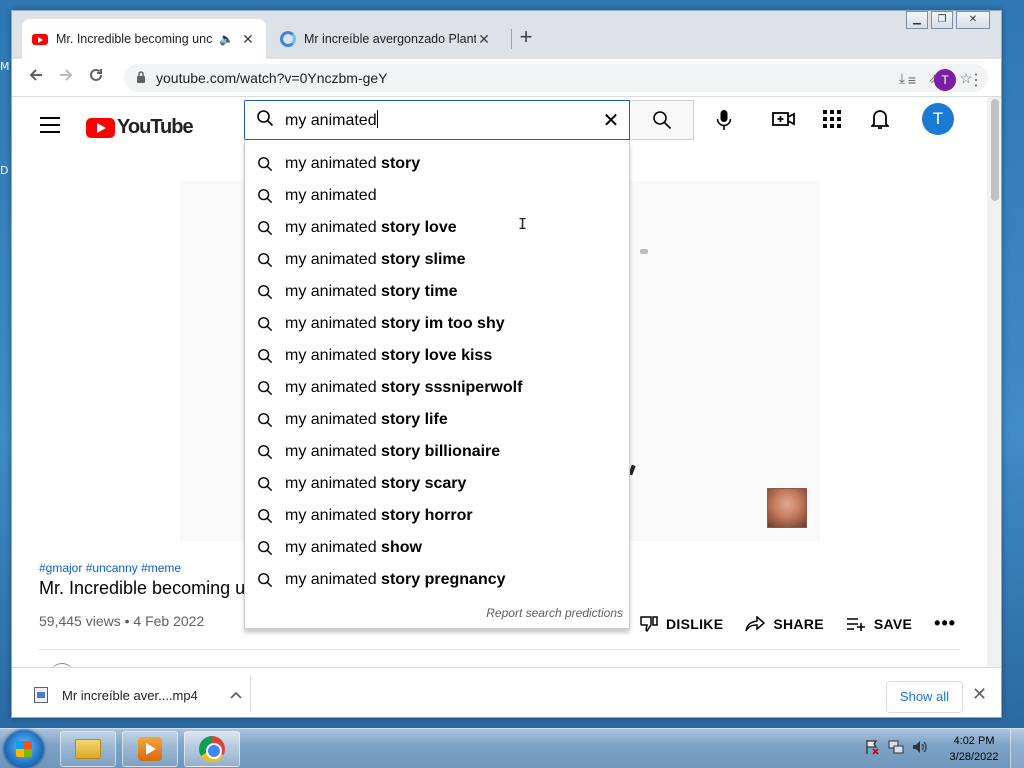  I want to click on search-suggestion-item: my animated story, so click(437, 164).